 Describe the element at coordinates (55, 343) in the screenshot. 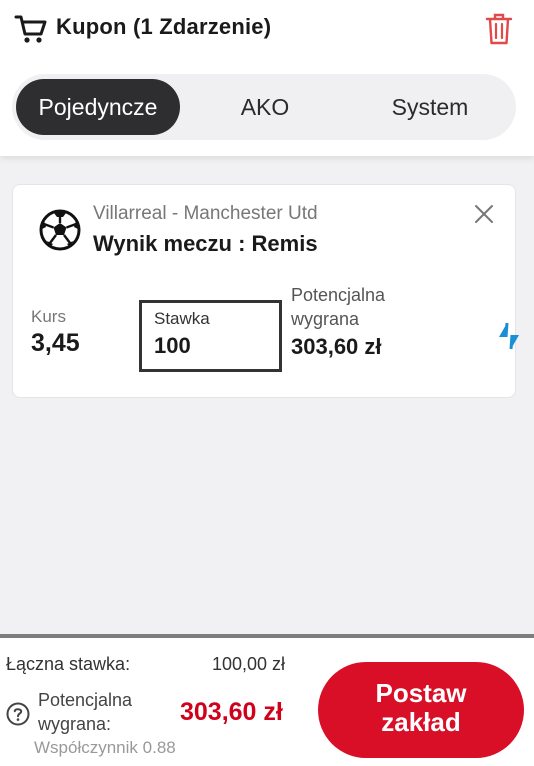

I see `odds-value: 3,45` at that location.